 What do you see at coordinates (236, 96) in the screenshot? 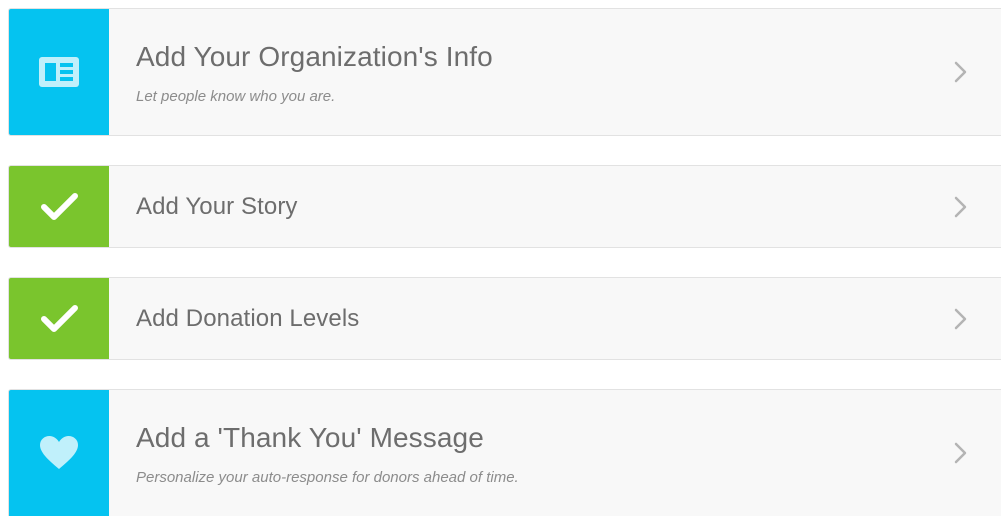
I see `step-subtitle: Let people know who you are.` at bounding box center [236, 96].